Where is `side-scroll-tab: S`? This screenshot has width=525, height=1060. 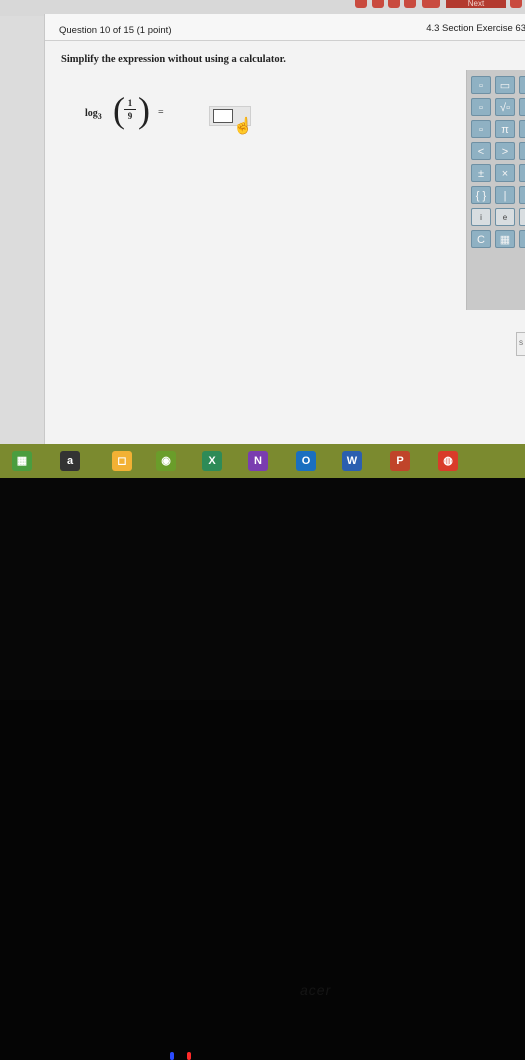 side-scroll-tab: S is located at coordinates (520, 344).